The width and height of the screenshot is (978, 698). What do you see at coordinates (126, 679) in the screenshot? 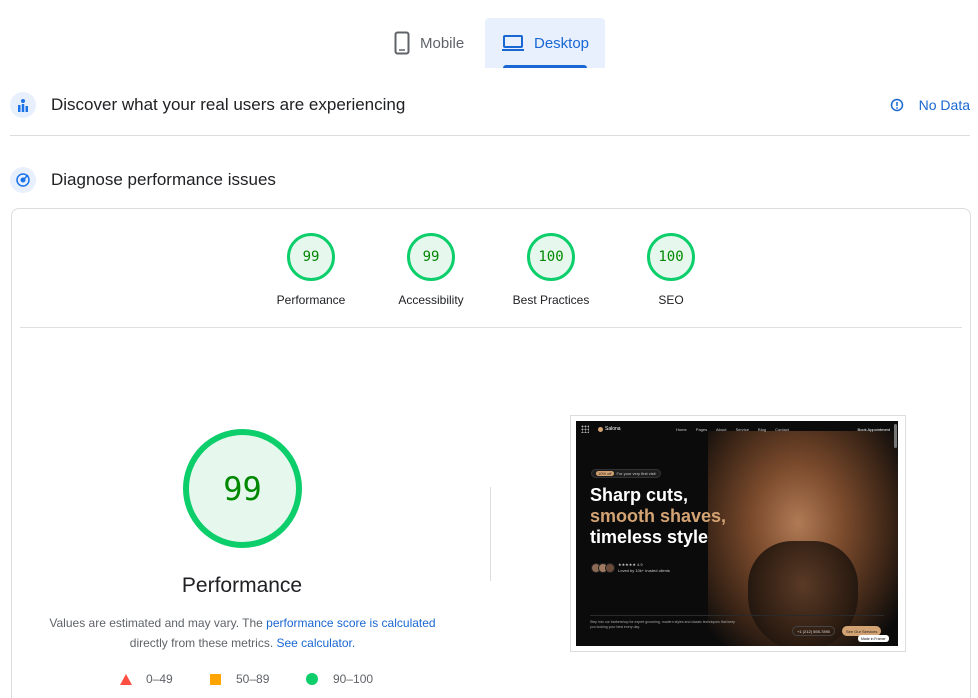
I see `triangle-icon` at bounding box center [126, 679].